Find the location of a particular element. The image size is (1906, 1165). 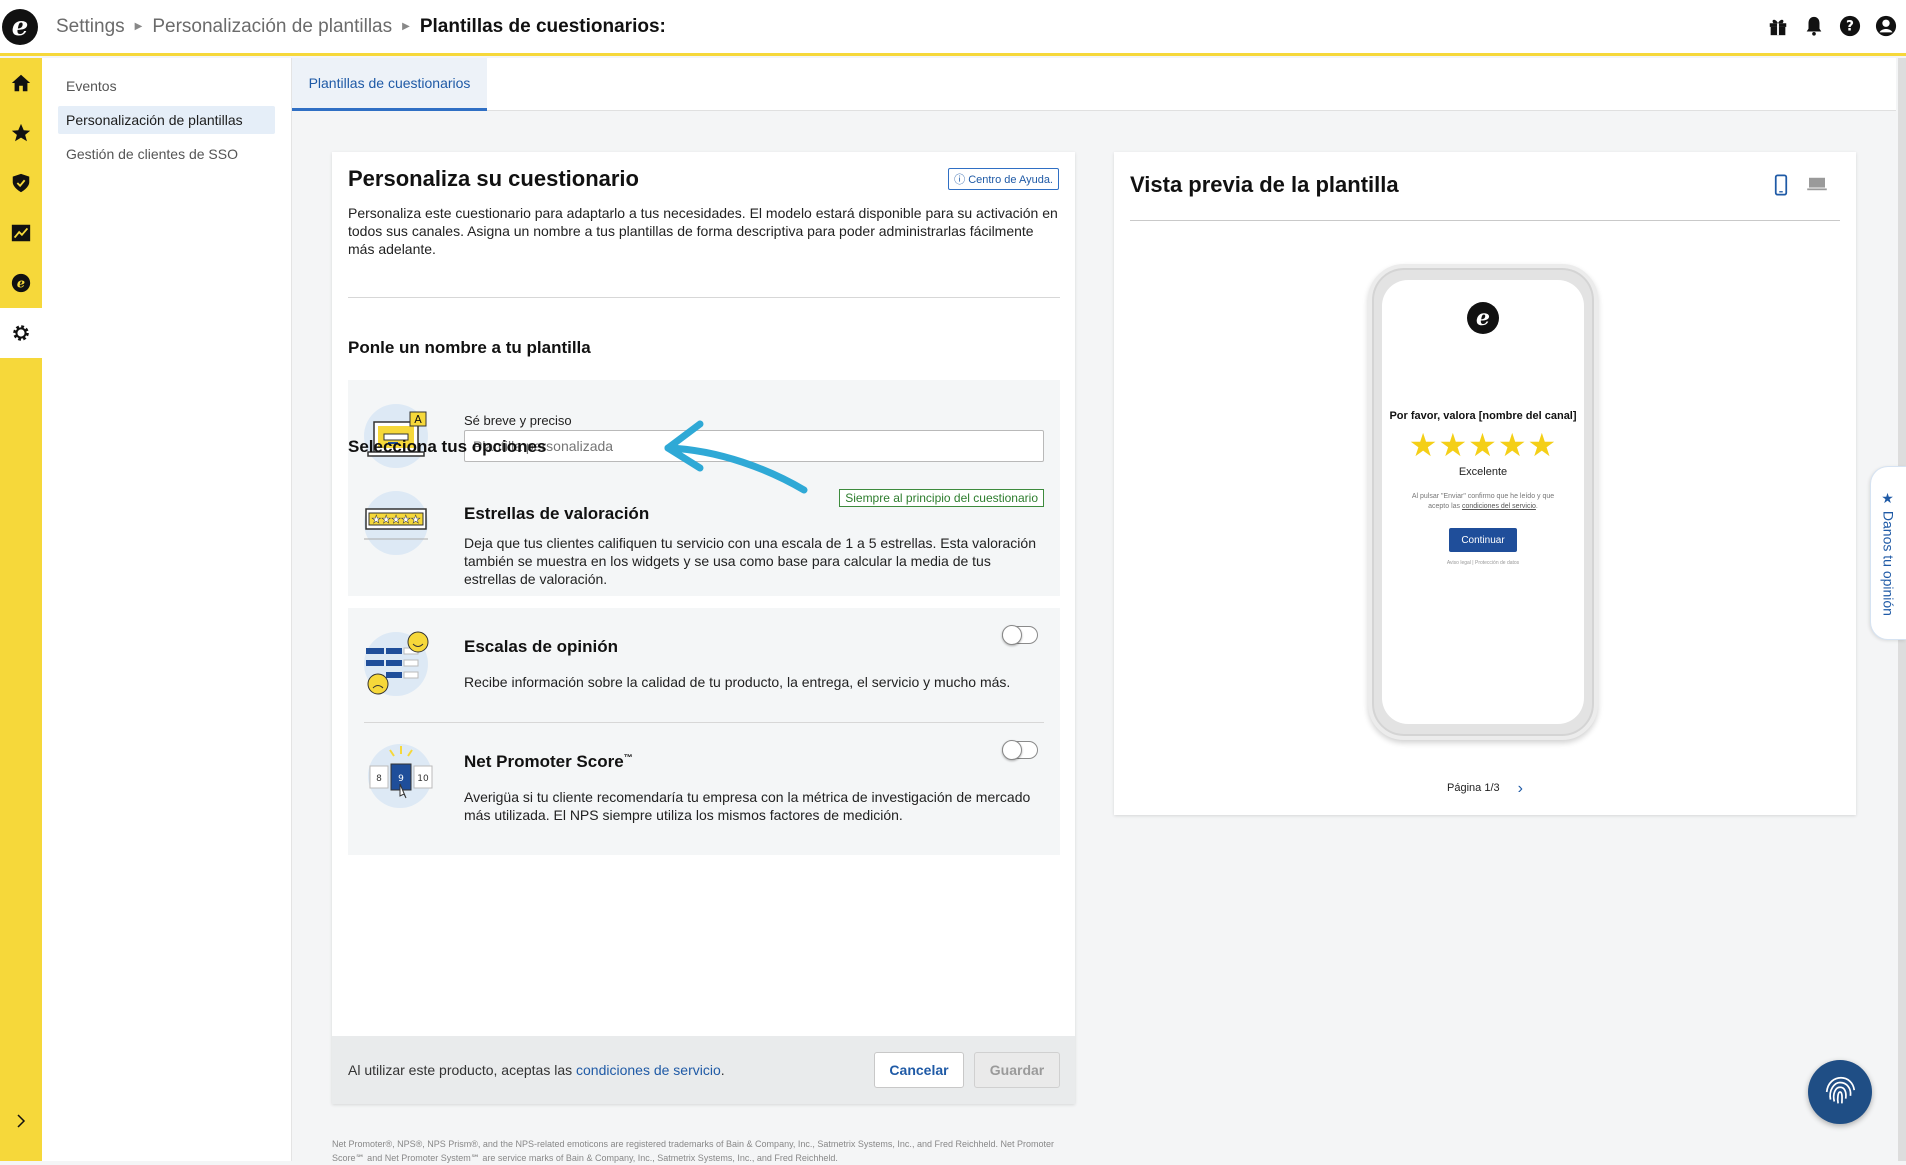

logo: e is located at coordinates (20, 26).